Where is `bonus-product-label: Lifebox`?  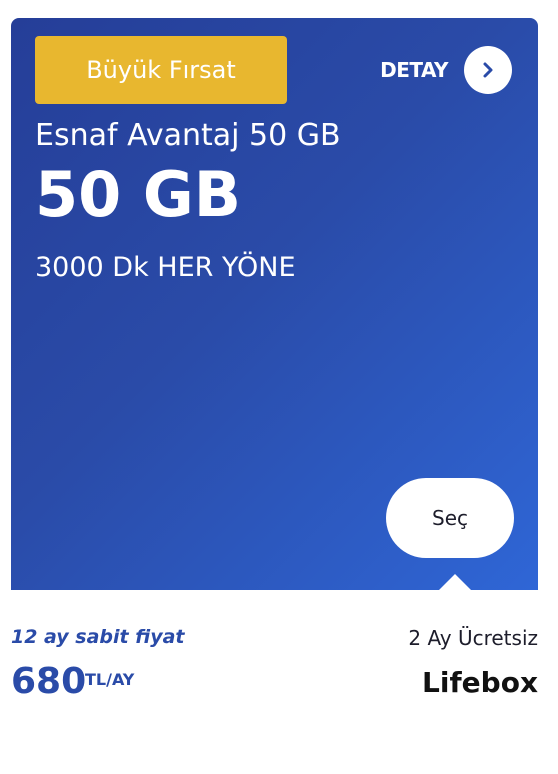
bonus-product-label: Lifebox is located at coordinates (480, 682).